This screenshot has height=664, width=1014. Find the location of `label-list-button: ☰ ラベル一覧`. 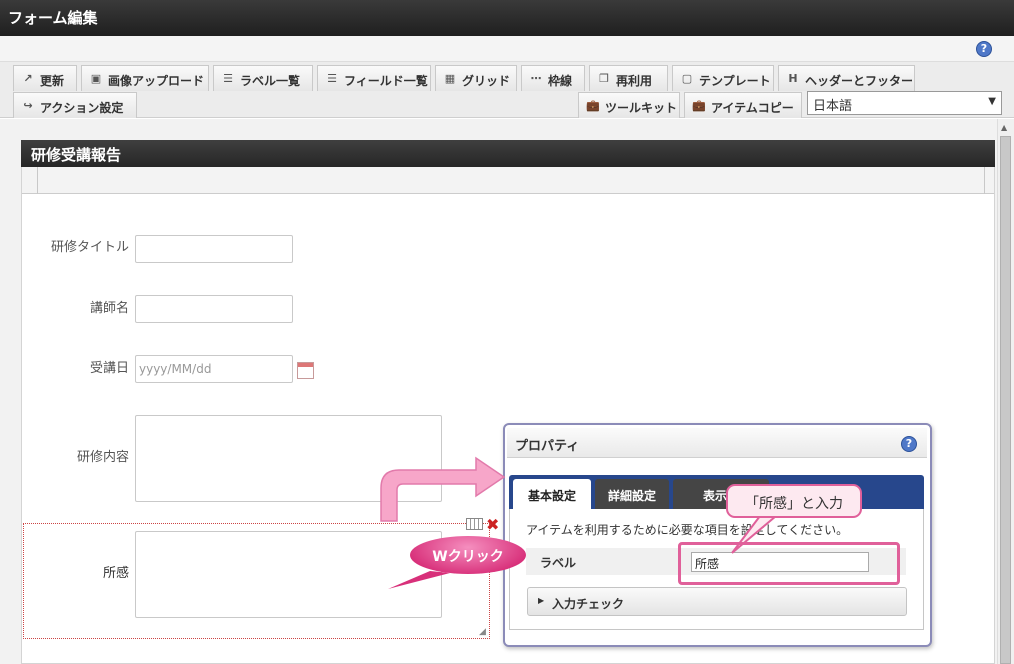

label-list-button: ☰ ラベル一覧 is located at coordinates (263, 78).